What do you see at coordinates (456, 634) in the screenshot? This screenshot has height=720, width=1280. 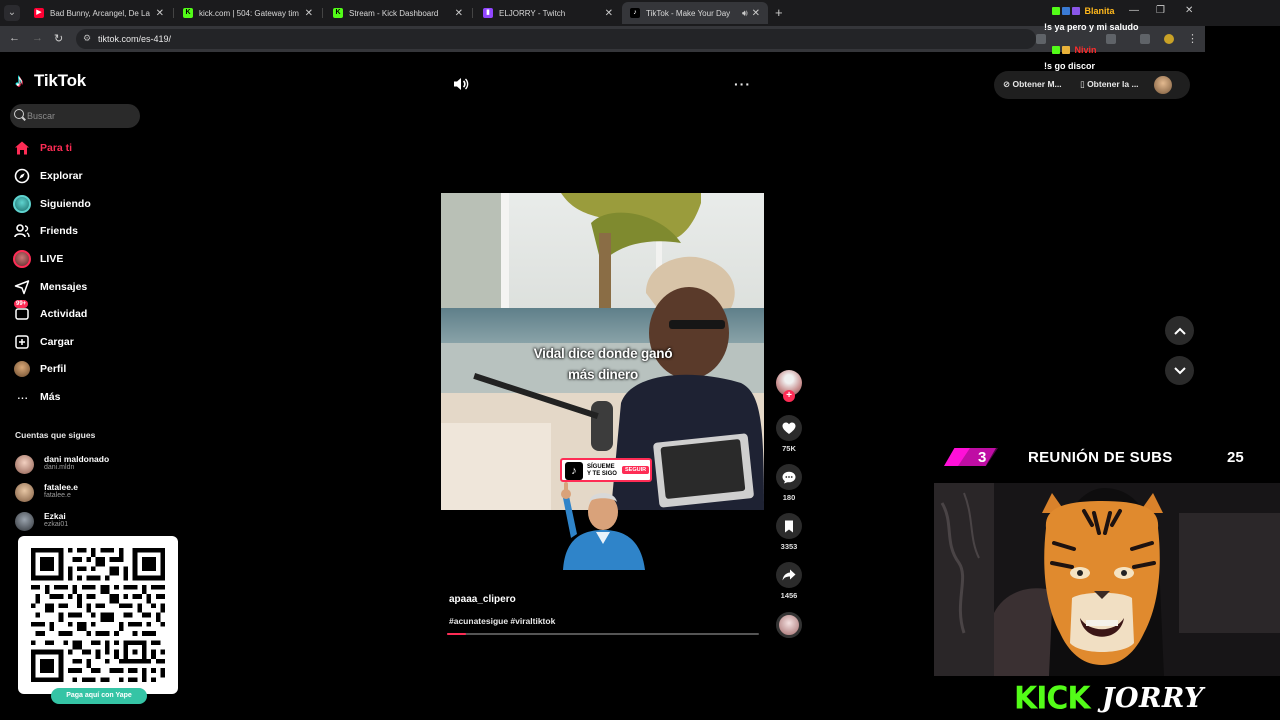 I see `video-progress-fill` at bounding box center [456, 634].